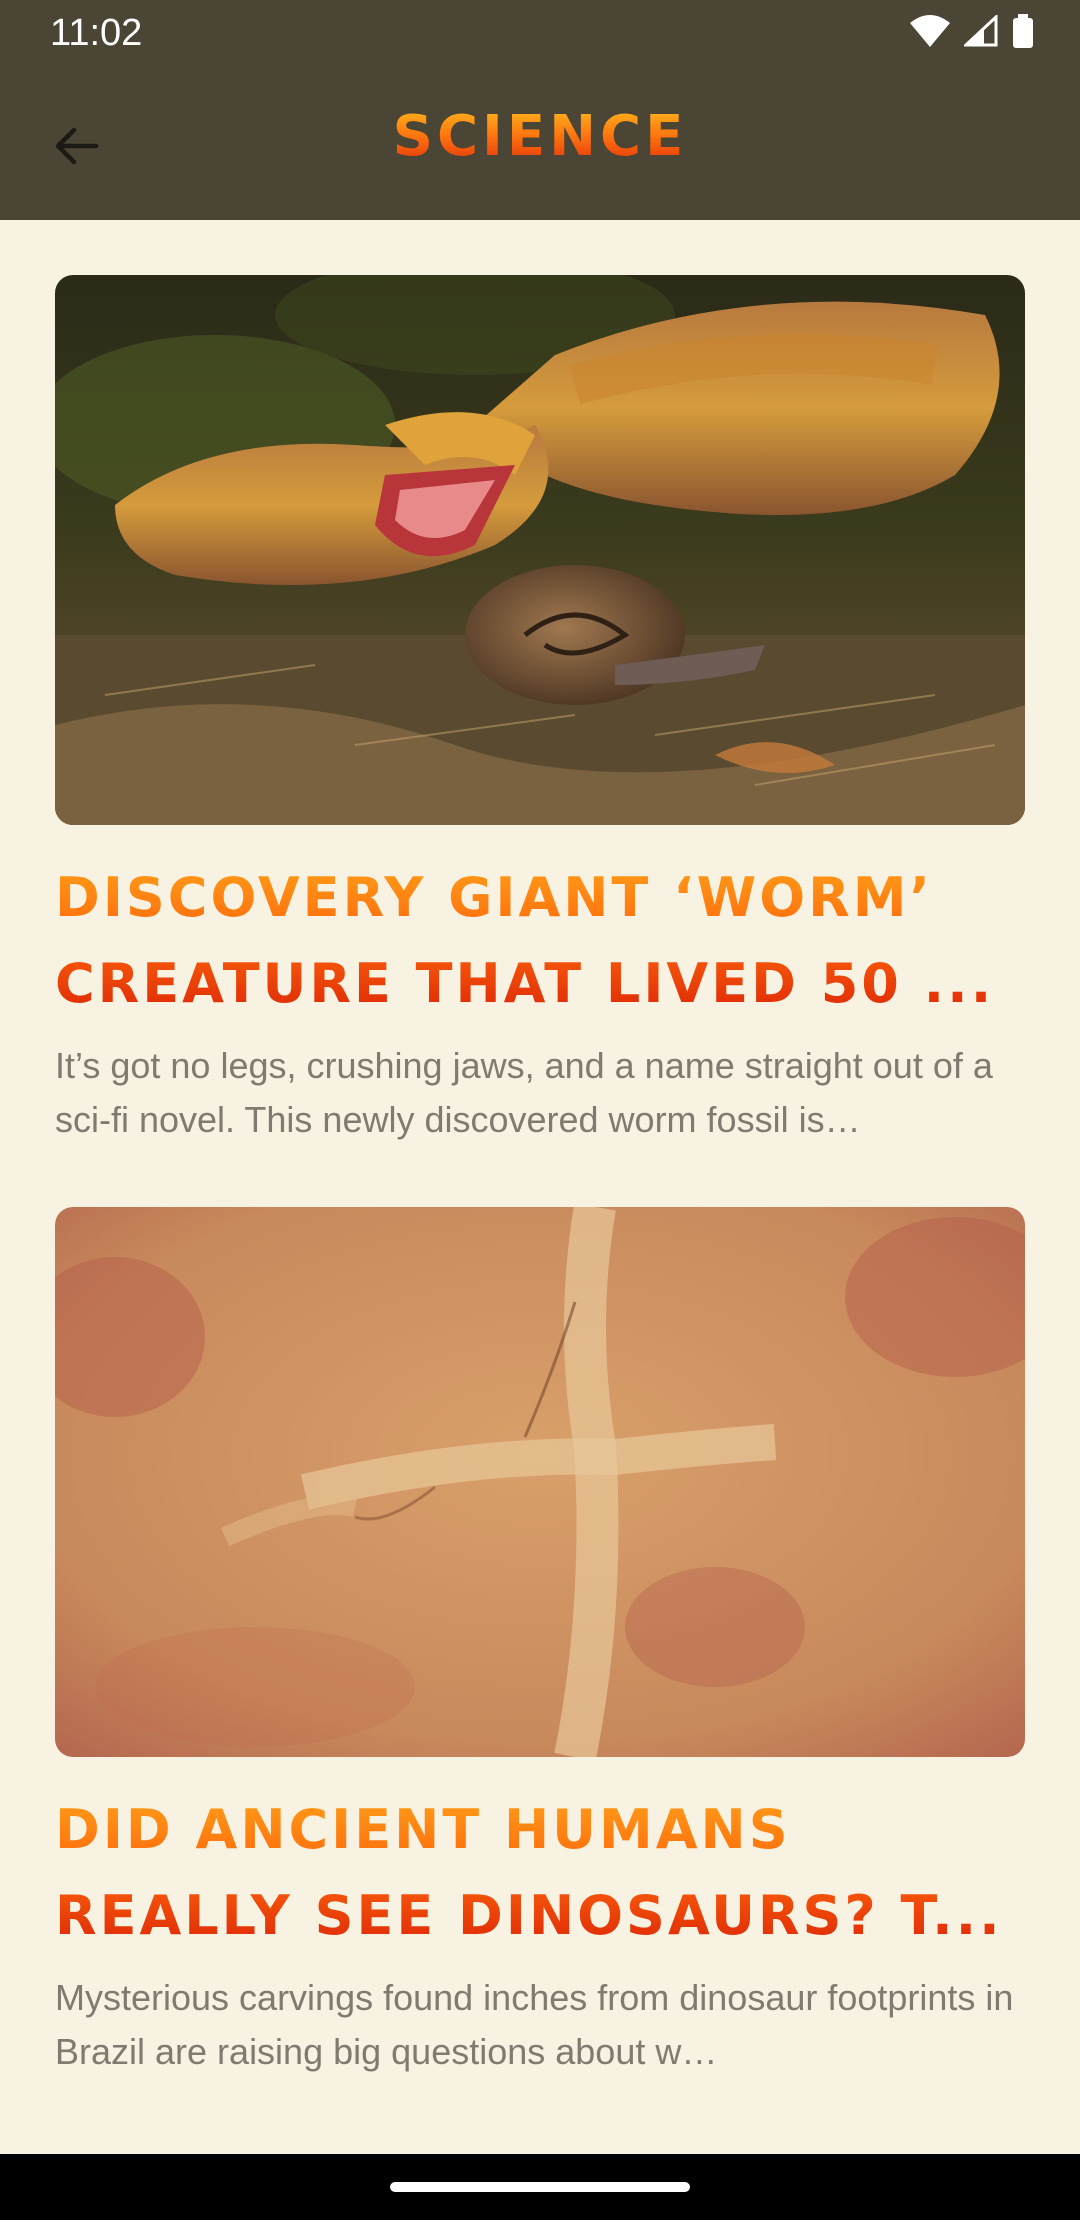  What do you see at coordinates (96, 33) in the screenshot?
I see `status-time: 11:02` at bounding box center [96, 33].